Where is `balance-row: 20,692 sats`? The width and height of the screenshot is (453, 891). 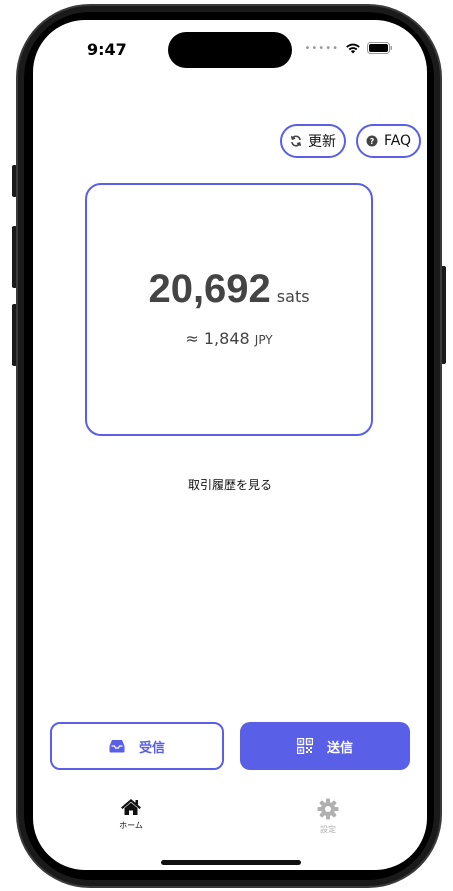
balance-row: 20,692 sats is located at coordinates (229, 289).